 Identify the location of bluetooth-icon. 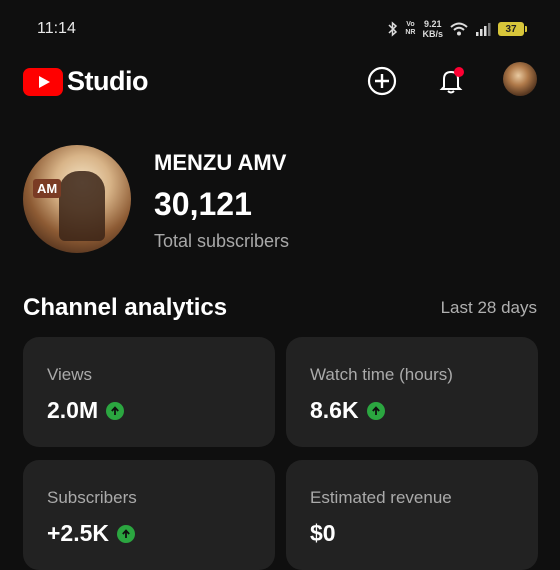
(393, 29).